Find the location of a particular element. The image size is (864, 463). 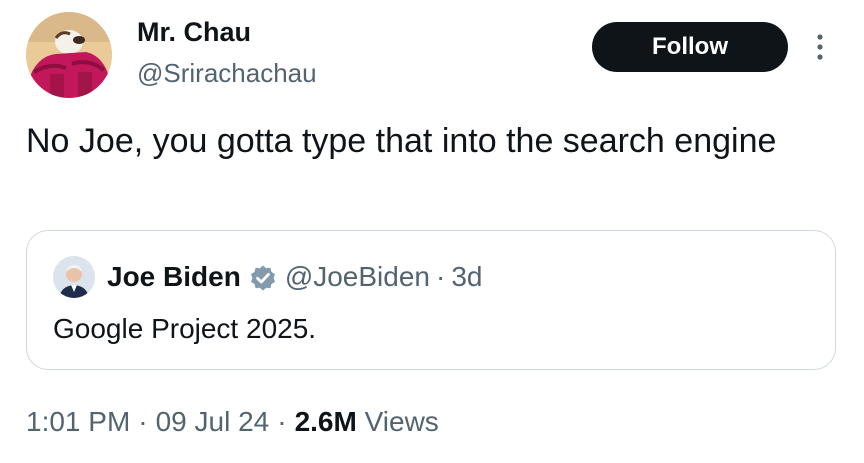

quoted-author-avatar is located at coordinates (74, 277).